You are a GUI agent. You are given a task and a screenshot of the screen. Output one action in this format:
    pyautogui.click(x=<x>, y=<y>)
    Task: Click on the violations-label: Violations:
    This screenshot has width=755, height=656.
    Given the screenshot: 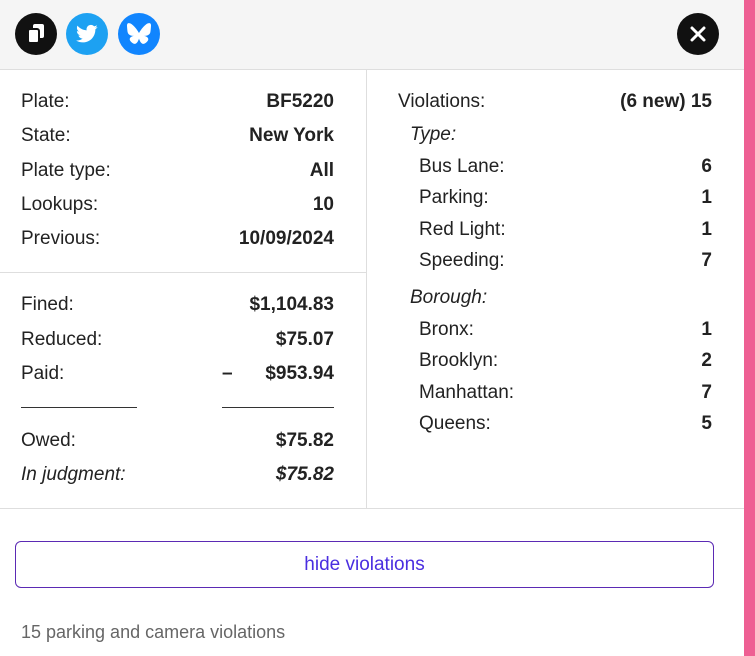 What is the action you would take?
    pyautogui.click(x=442, y=101)
    